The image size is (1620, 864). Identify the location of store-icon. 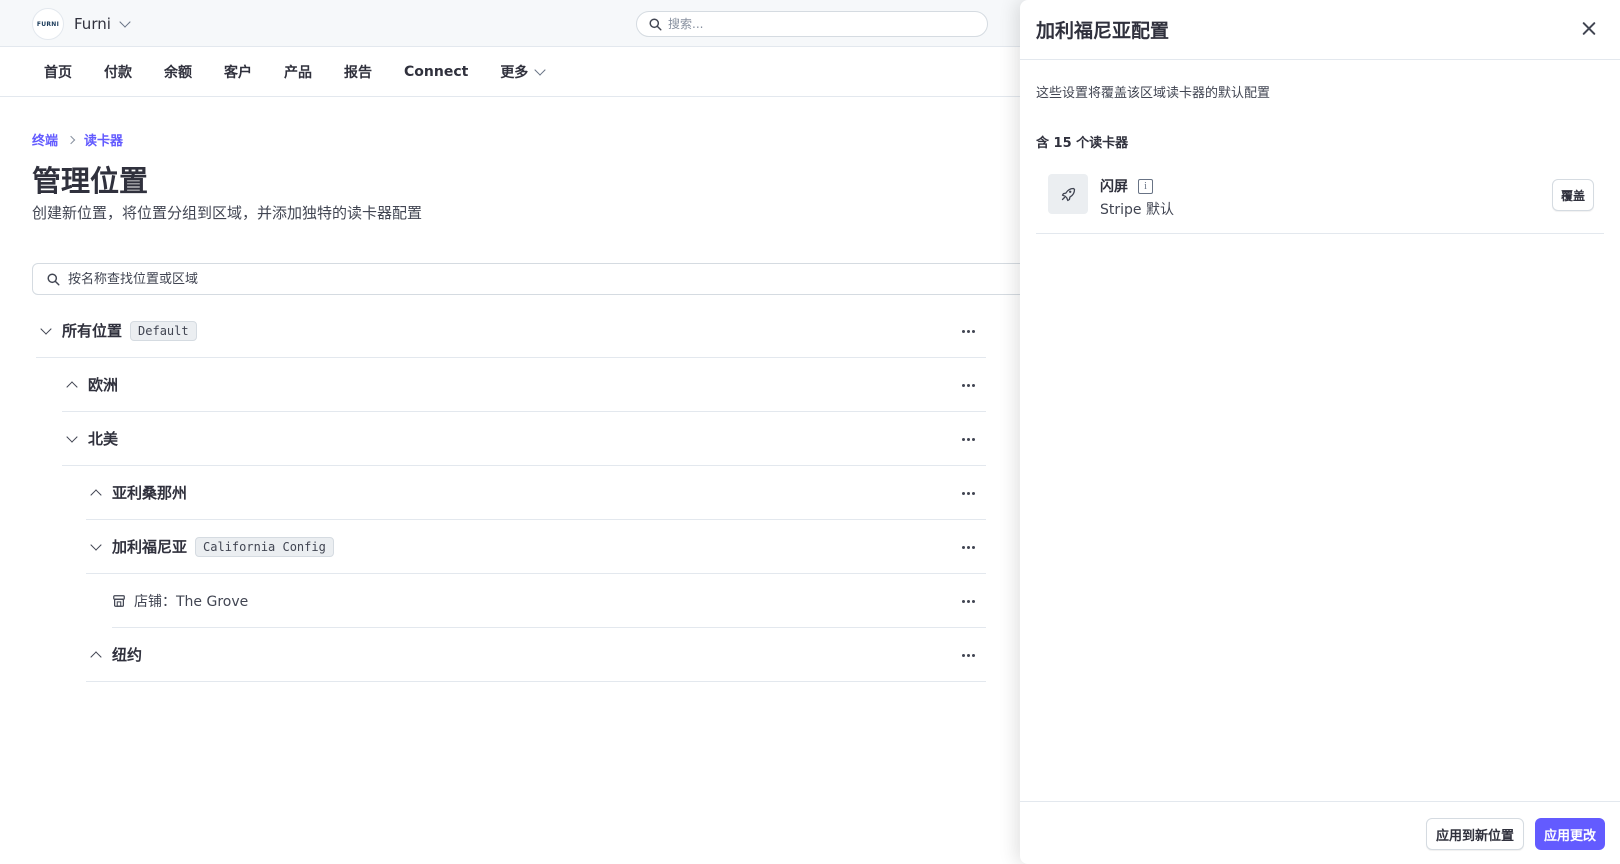
(119, 600).